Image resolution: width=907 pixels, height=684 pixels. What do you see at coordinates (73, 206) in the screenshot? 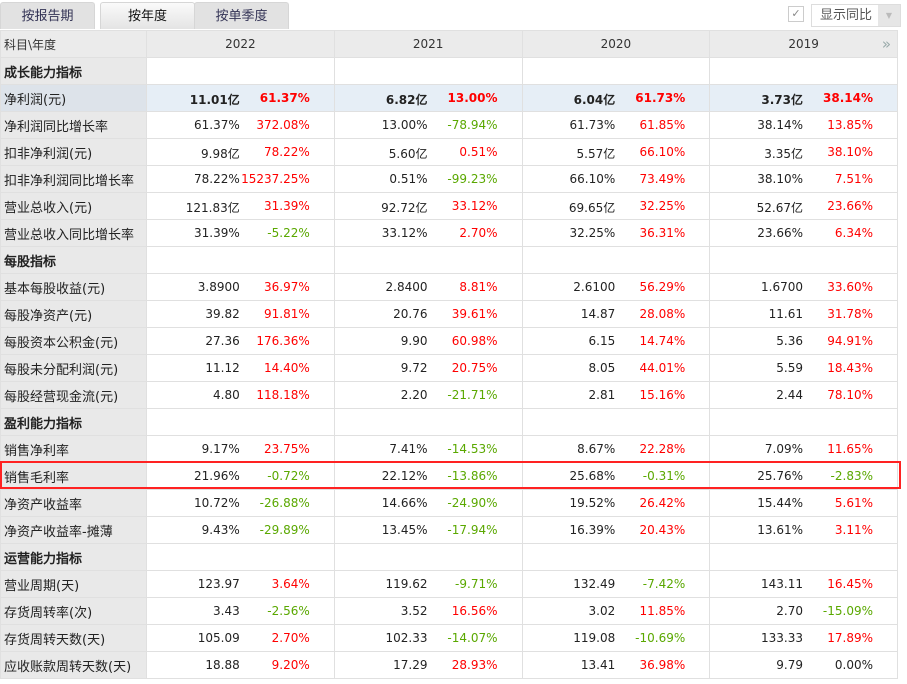
I see `row-label: 营业总收入(元)` at bounding box center [73, 206].